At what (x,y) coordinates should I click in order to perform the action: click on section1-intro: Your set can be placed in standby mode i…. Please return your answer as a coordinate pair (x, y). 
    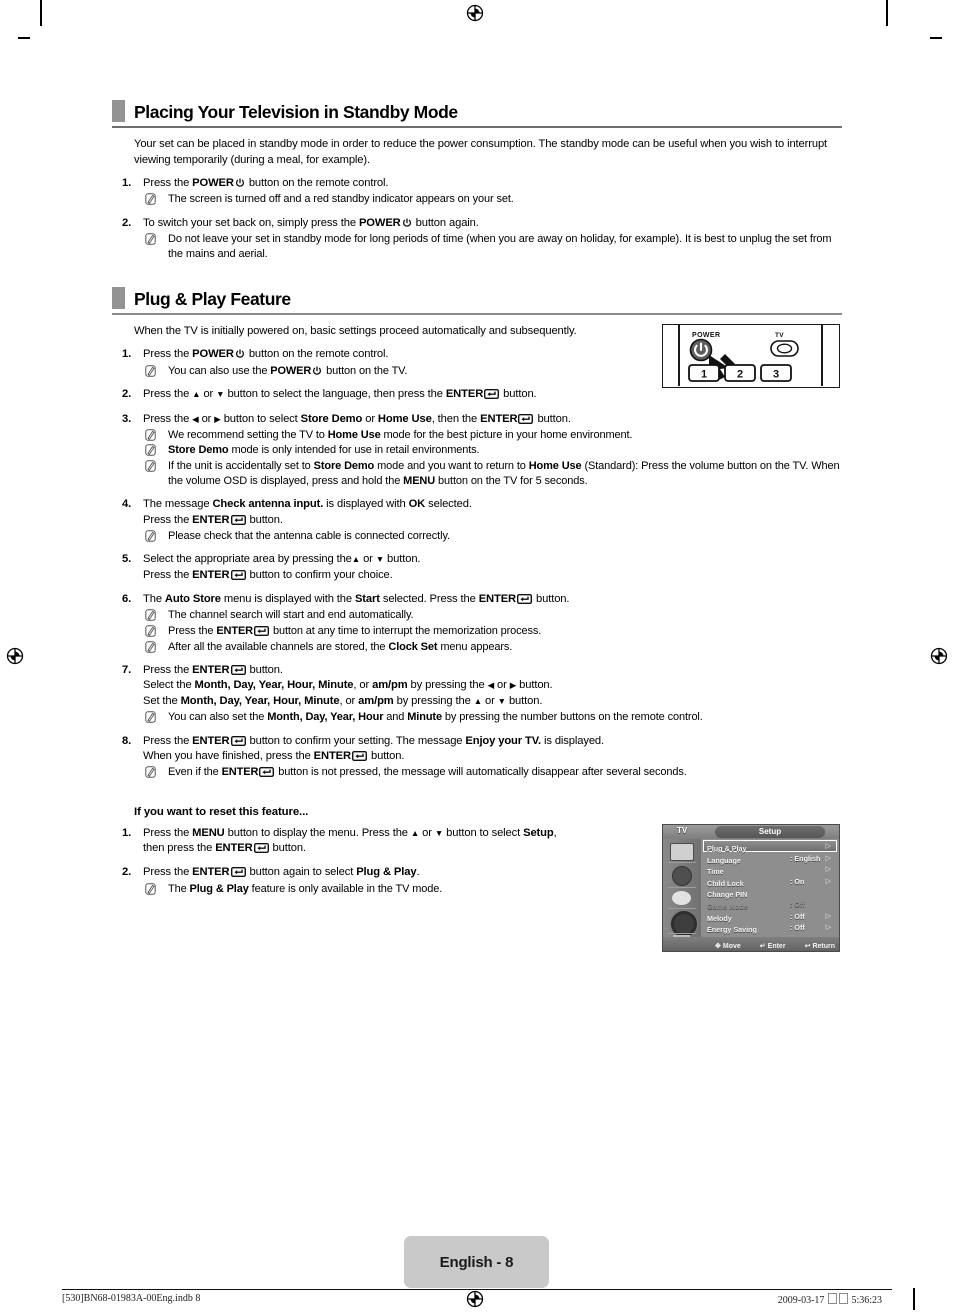
    Looking at the image, I should click on (481, 152).